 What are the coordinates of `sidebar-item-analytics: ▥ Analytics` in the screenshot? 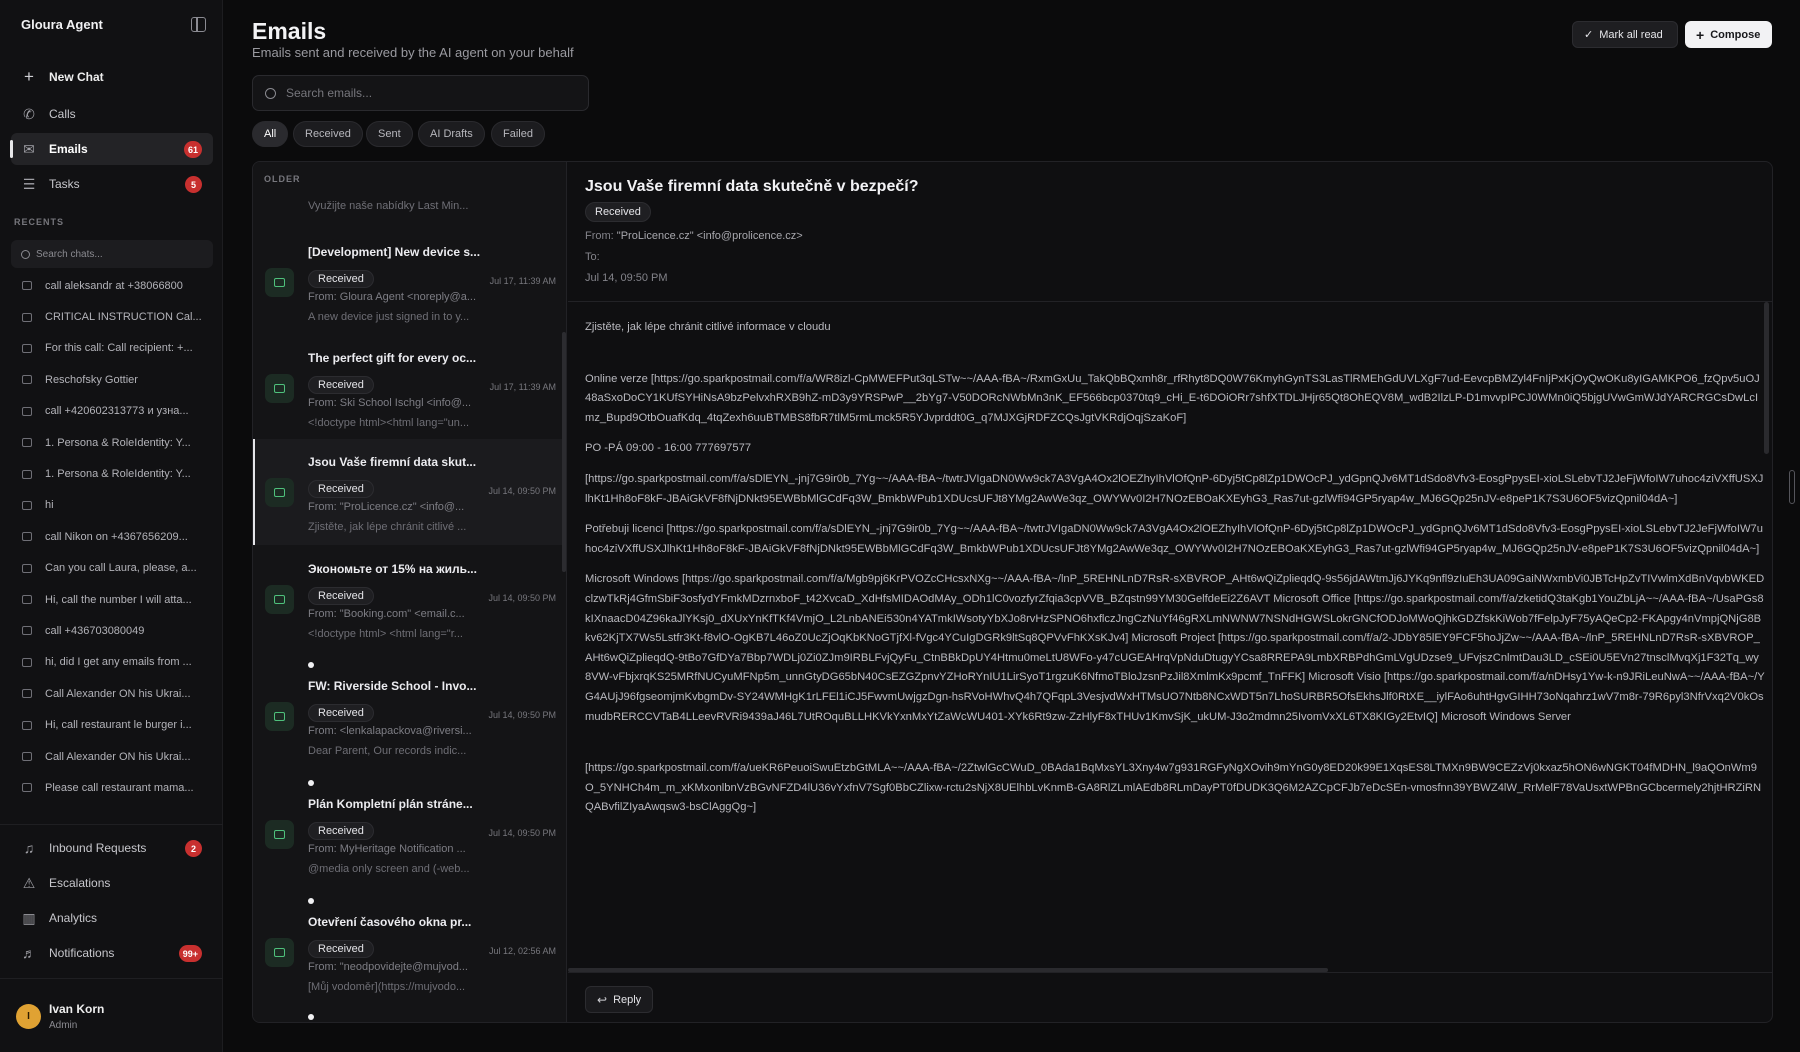 It's located at (112, 918).